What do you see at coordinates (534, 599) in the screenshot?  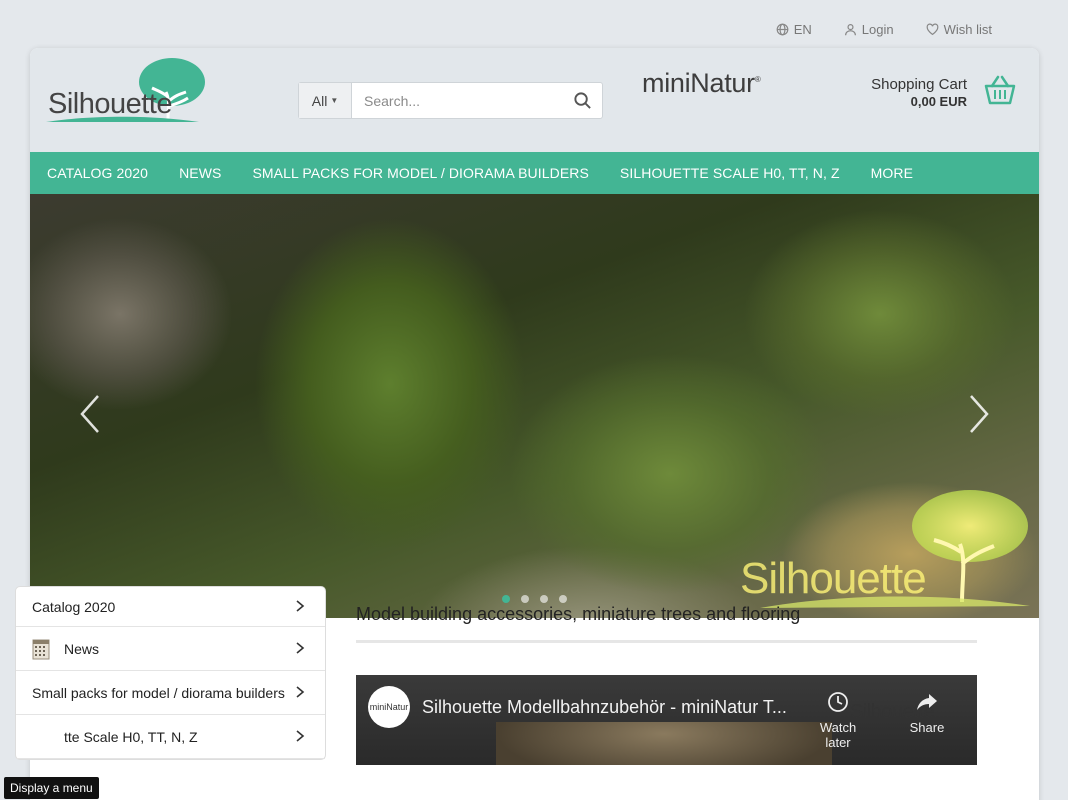 I see `slider-dots` at bounding box center [534, 599].